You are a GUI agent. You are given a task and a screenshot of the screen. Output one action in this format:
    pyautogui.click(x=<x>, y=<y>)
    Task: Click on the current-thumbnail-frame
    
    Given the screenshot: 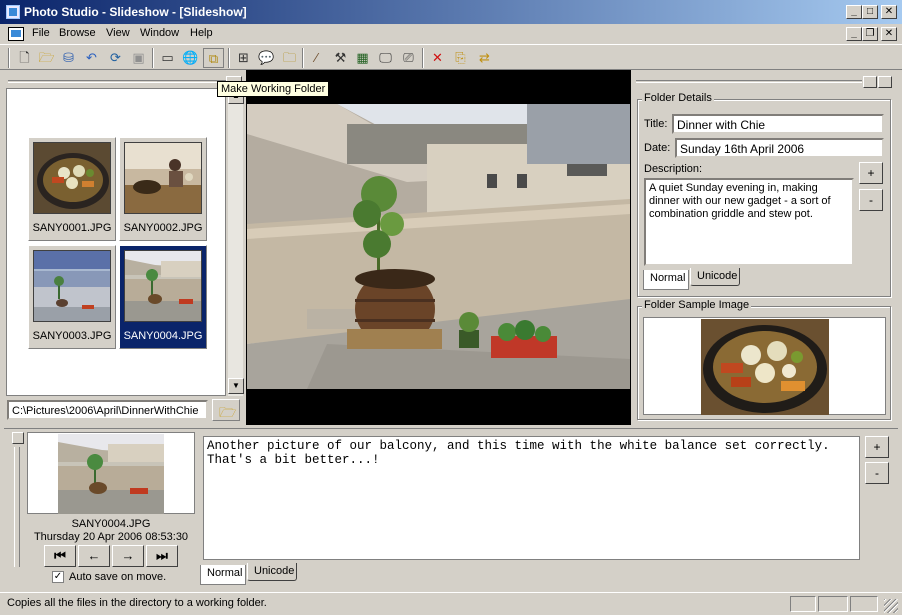 What is the action you would take?
    pyautogui.click(x=111, y=473)
    